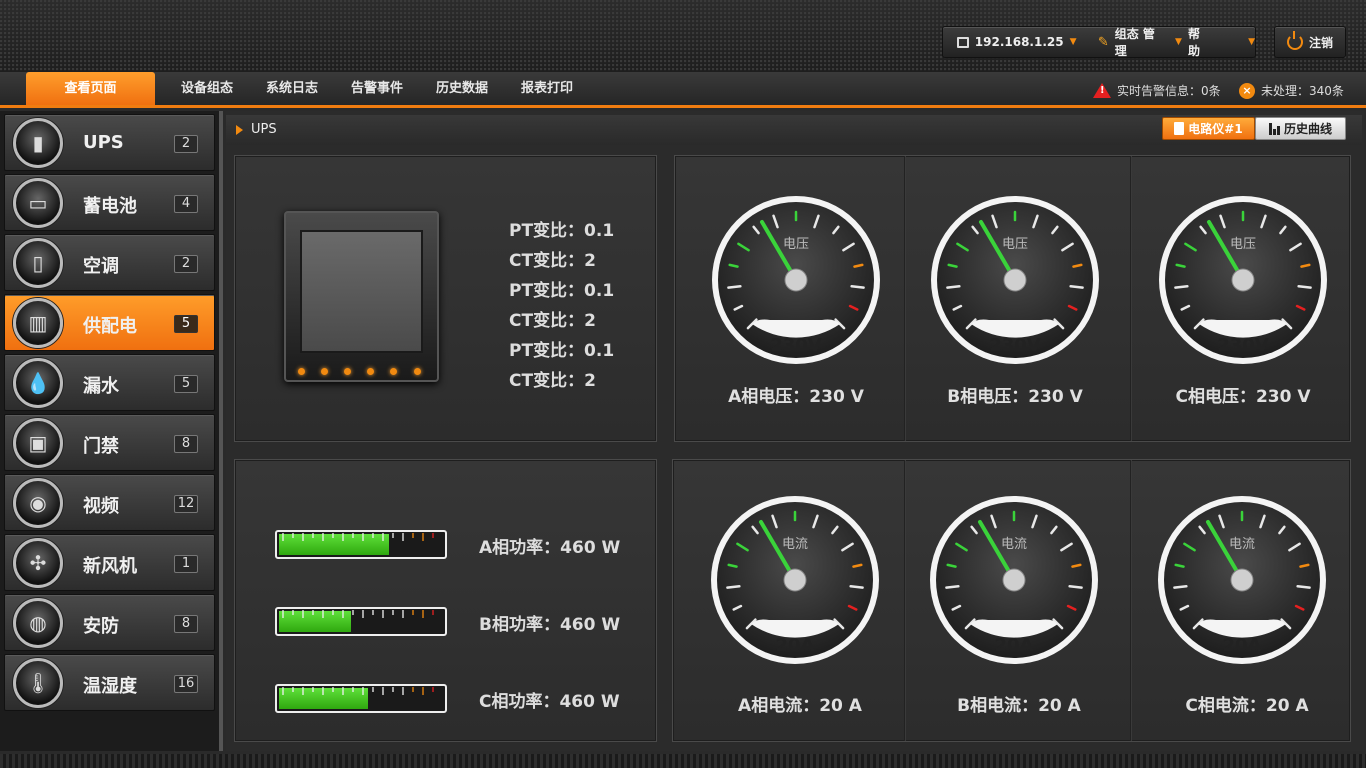  Describe the element at coordinates (264, 129) in the screenshot. I see `breadcrumb-label: UPS` at that location.